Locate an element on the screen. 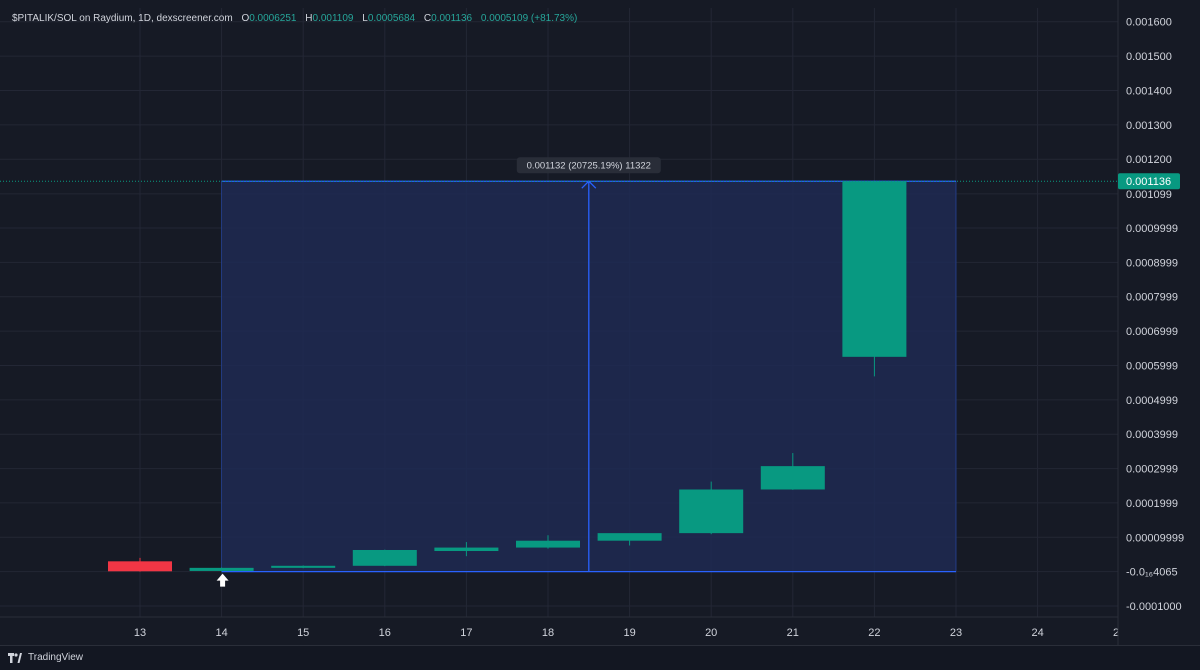 This screenshot has width=1200, height=670. high-label: H is located at coordinates (309, 18).